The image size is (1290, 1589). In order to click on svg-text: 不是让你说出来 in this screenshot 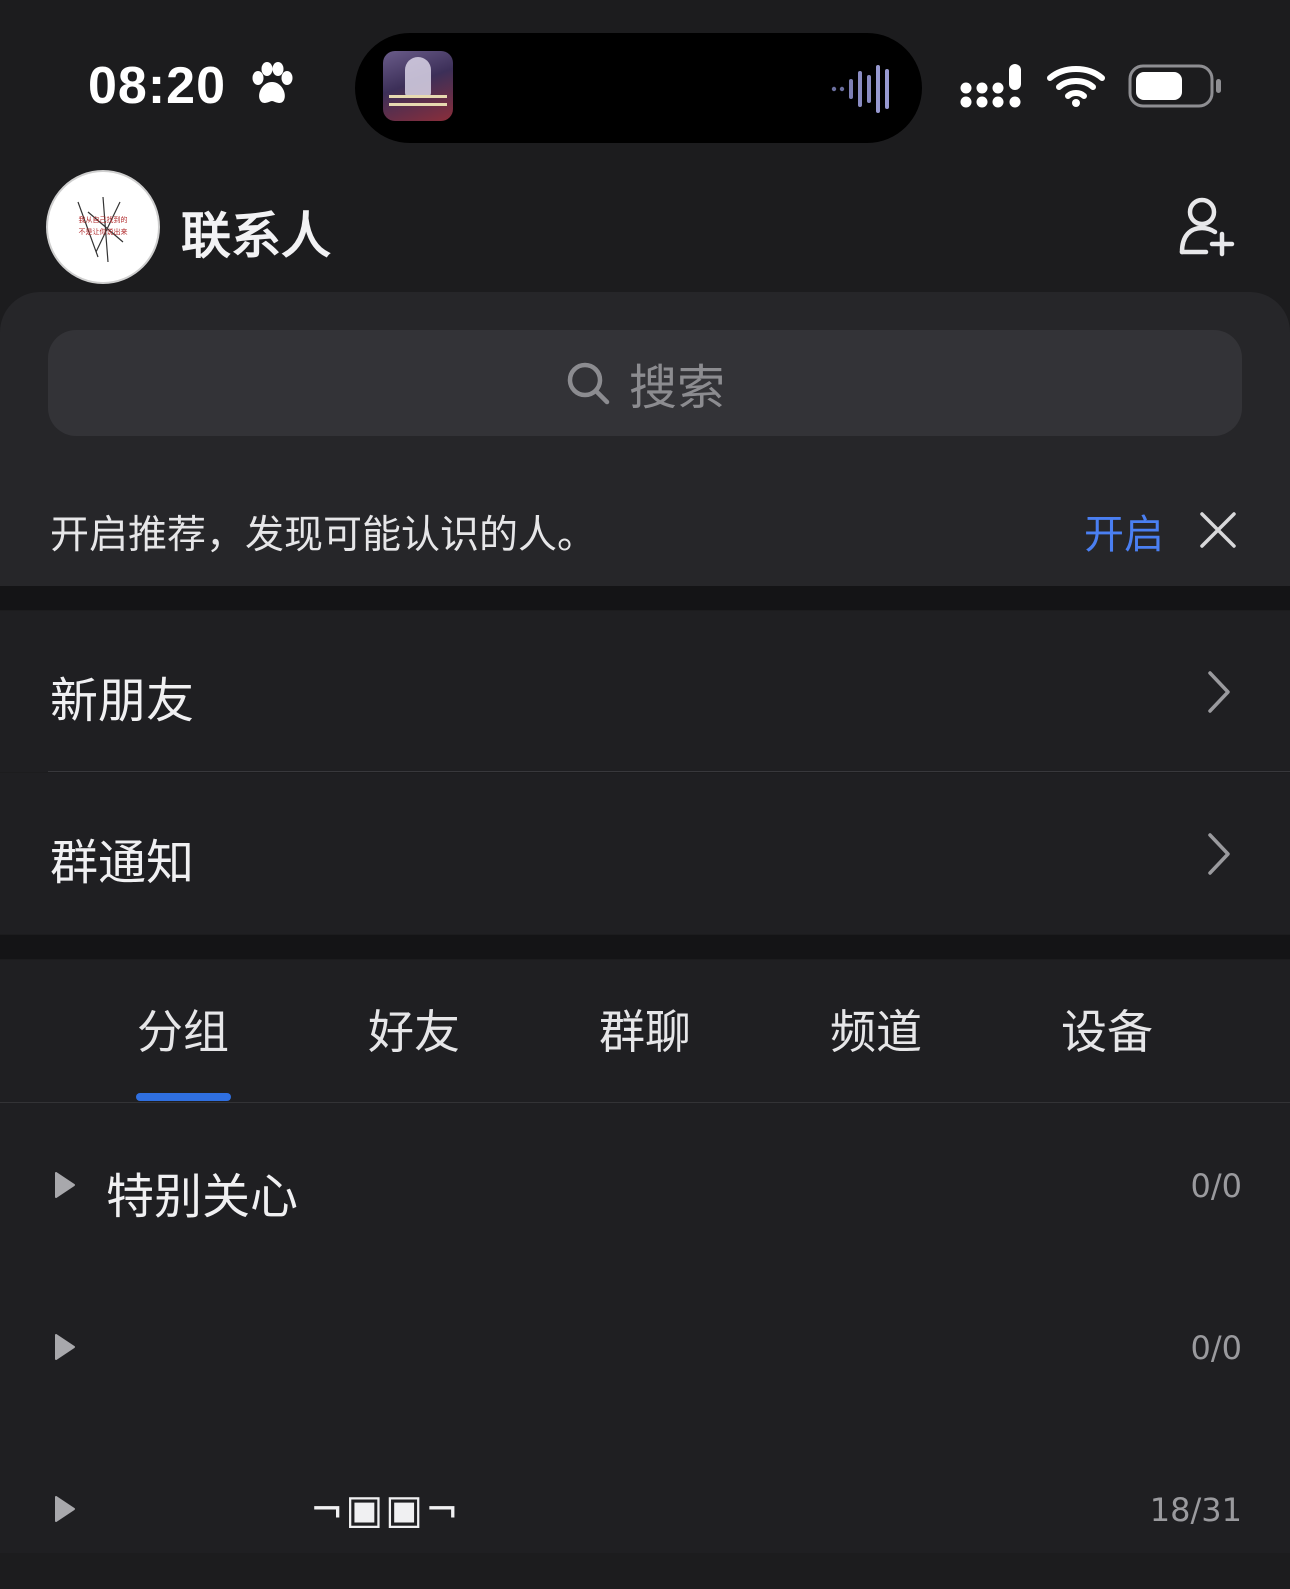, I will do `click(103, 231)`.